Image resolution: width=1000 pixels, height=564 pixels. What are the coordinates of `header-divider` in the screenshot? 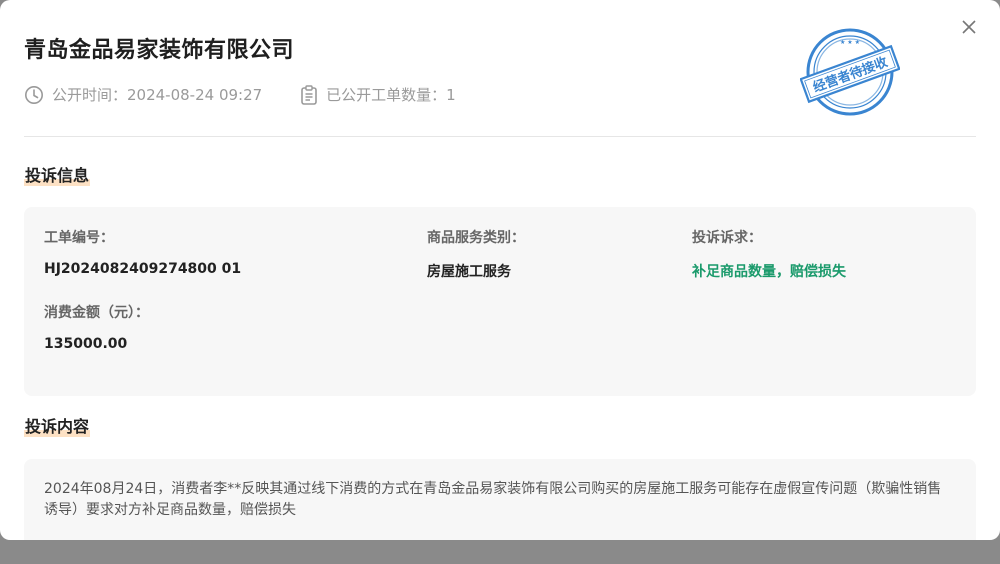 It's located at (500, 136).